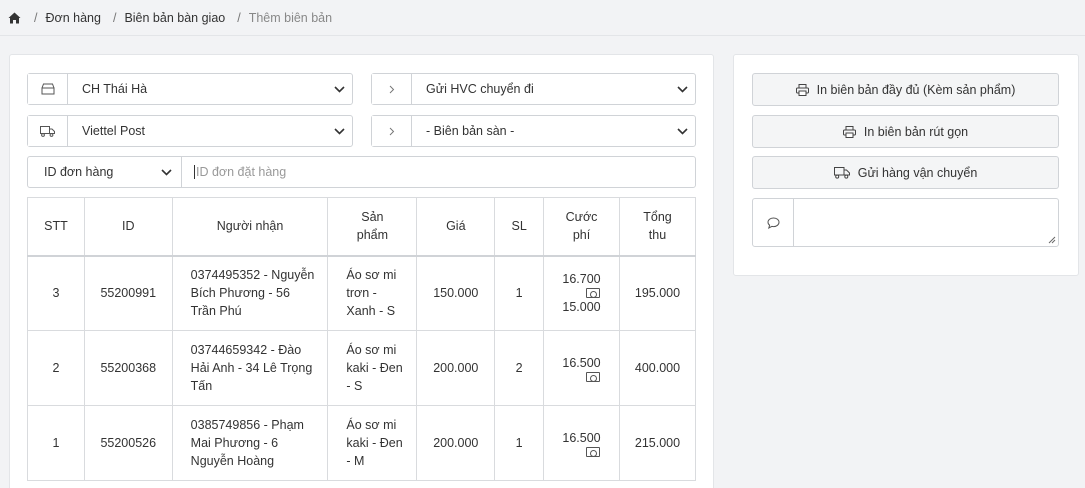 Image resolution: width=1085 pixels, height=488 pixels. What do you see at coordinates (174, 18) in the screenshot?
I see `breadcrumb-handover: Biên bản bàn giao` at bounding box center [174, 18].